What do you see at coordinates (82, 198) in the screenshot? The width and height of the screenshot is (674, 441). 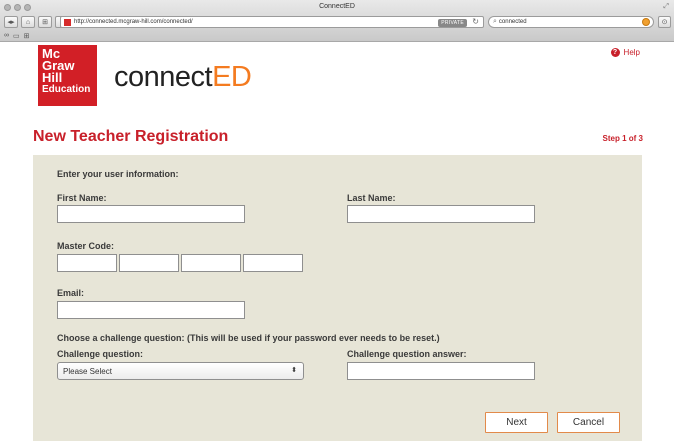 I see `first-name-label: First Name:` at bounding box center [82, 198].